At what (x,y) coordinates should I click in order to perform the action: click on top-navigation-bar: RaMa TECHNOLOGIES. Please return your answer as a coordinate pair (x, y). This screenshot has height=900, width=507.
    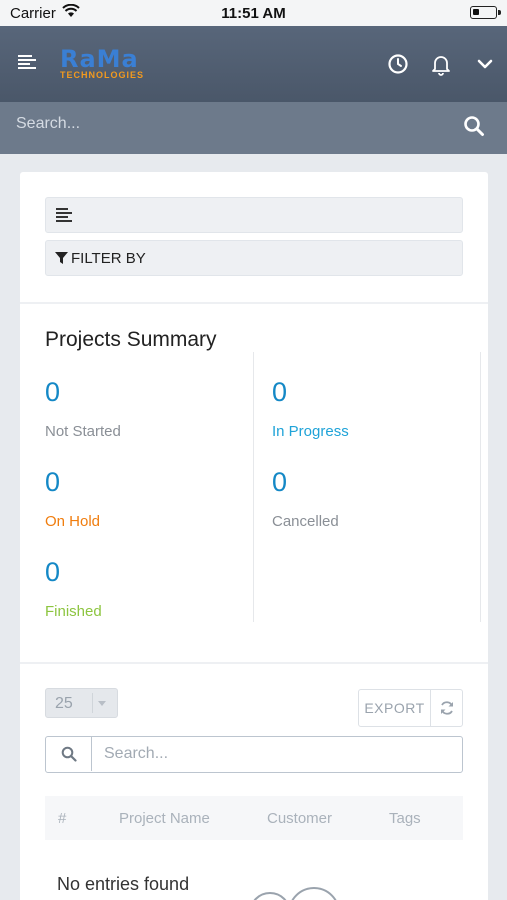
    Looking at the image, I should click on (253, 64).